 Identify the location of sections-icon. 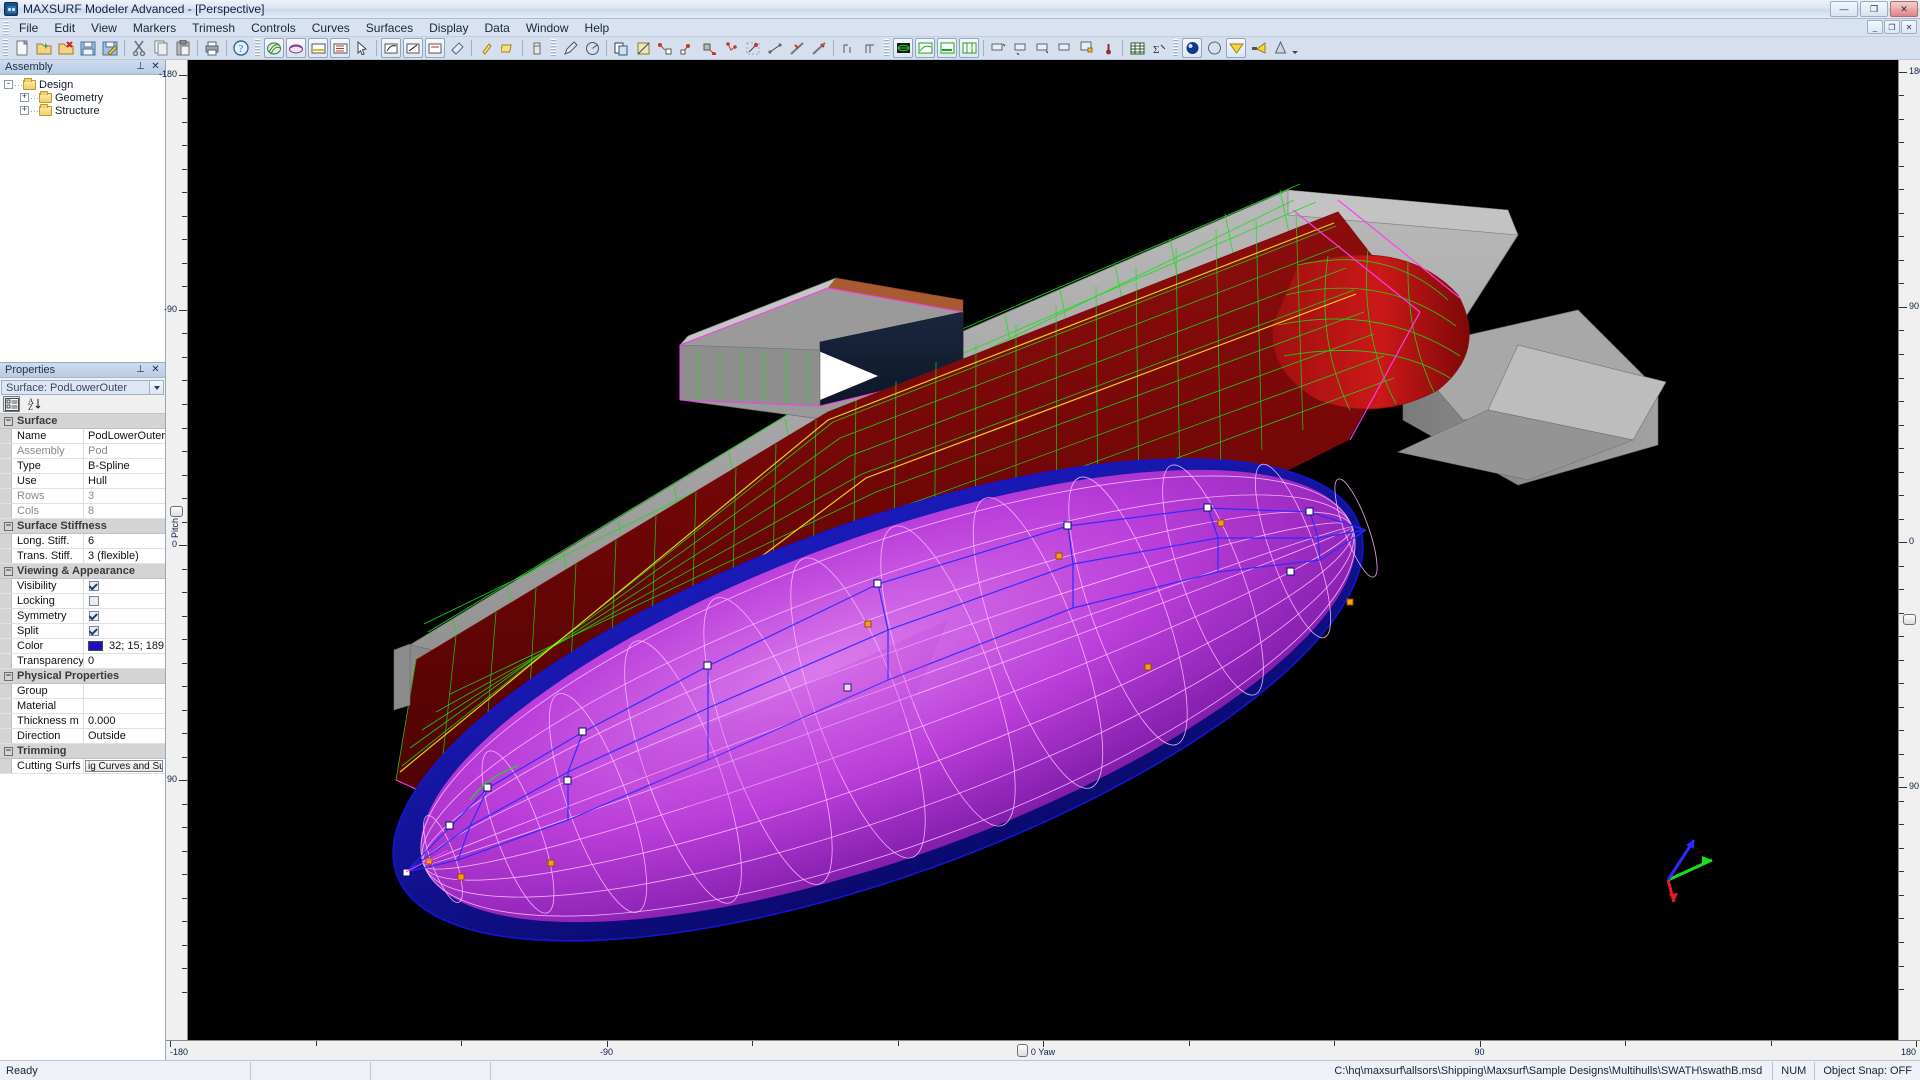
(340, 48).